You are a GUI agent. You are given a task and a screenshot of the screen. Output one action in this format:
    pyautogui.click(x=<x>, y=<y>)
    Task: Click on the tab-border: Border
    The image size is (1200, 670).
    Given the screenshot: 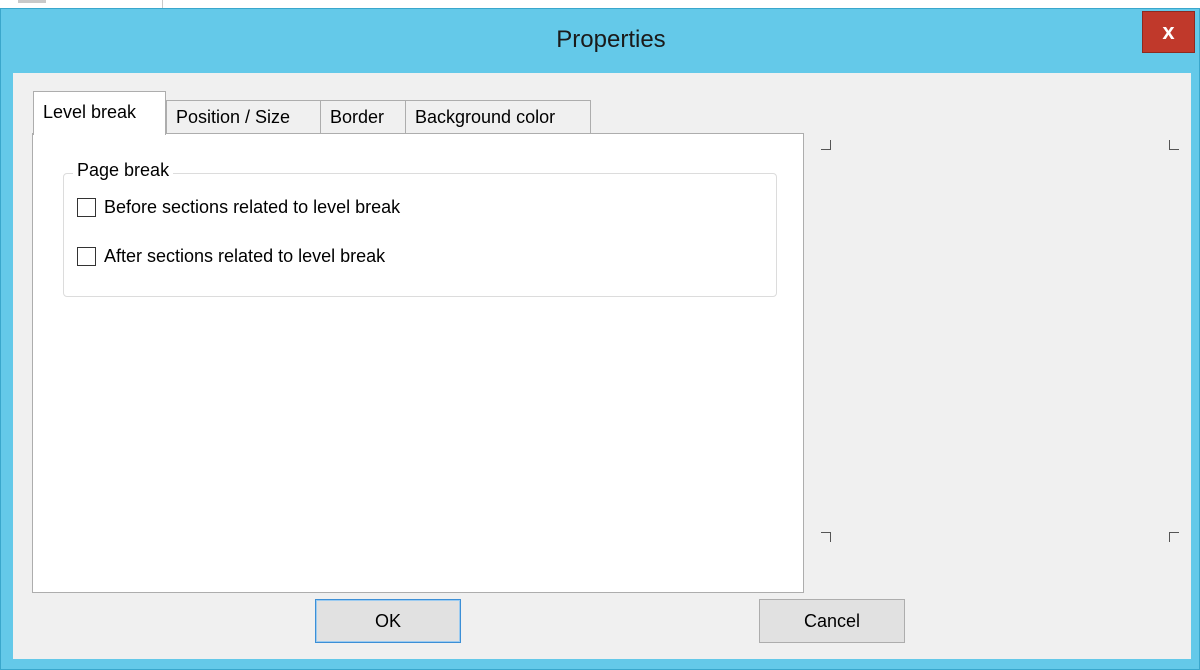 What is the action you would take?
    pyautogui.click(x=363, y=117)
    